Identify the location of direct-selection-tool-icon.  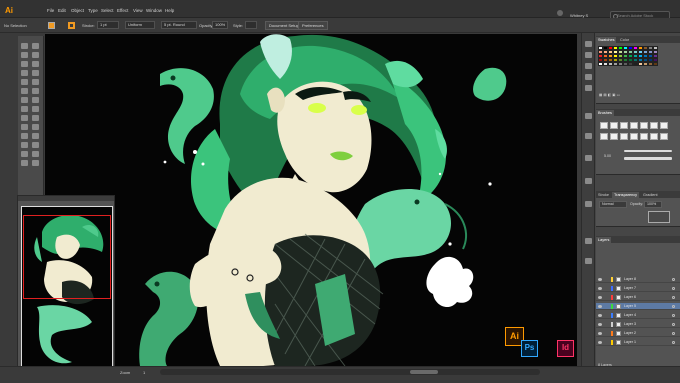
(35, 46).